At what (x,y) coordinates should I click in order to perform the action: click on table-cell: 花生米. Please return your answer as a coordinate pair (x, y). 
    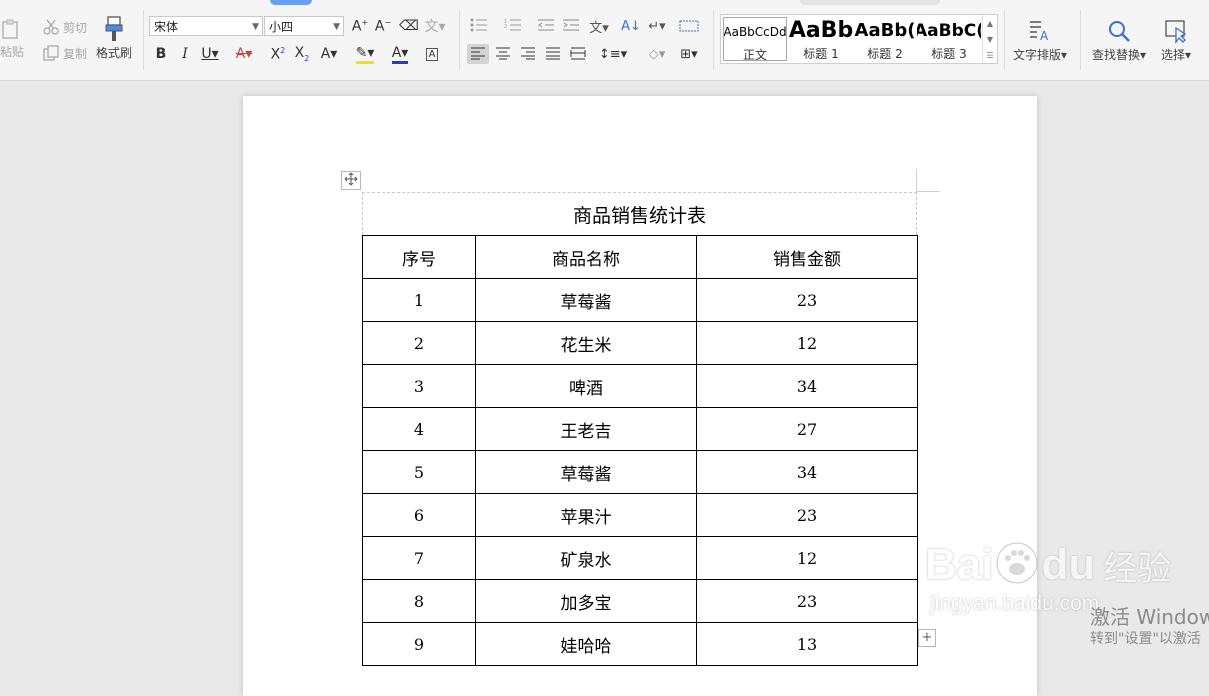
    Looking at the image, I should click on (586, 343).